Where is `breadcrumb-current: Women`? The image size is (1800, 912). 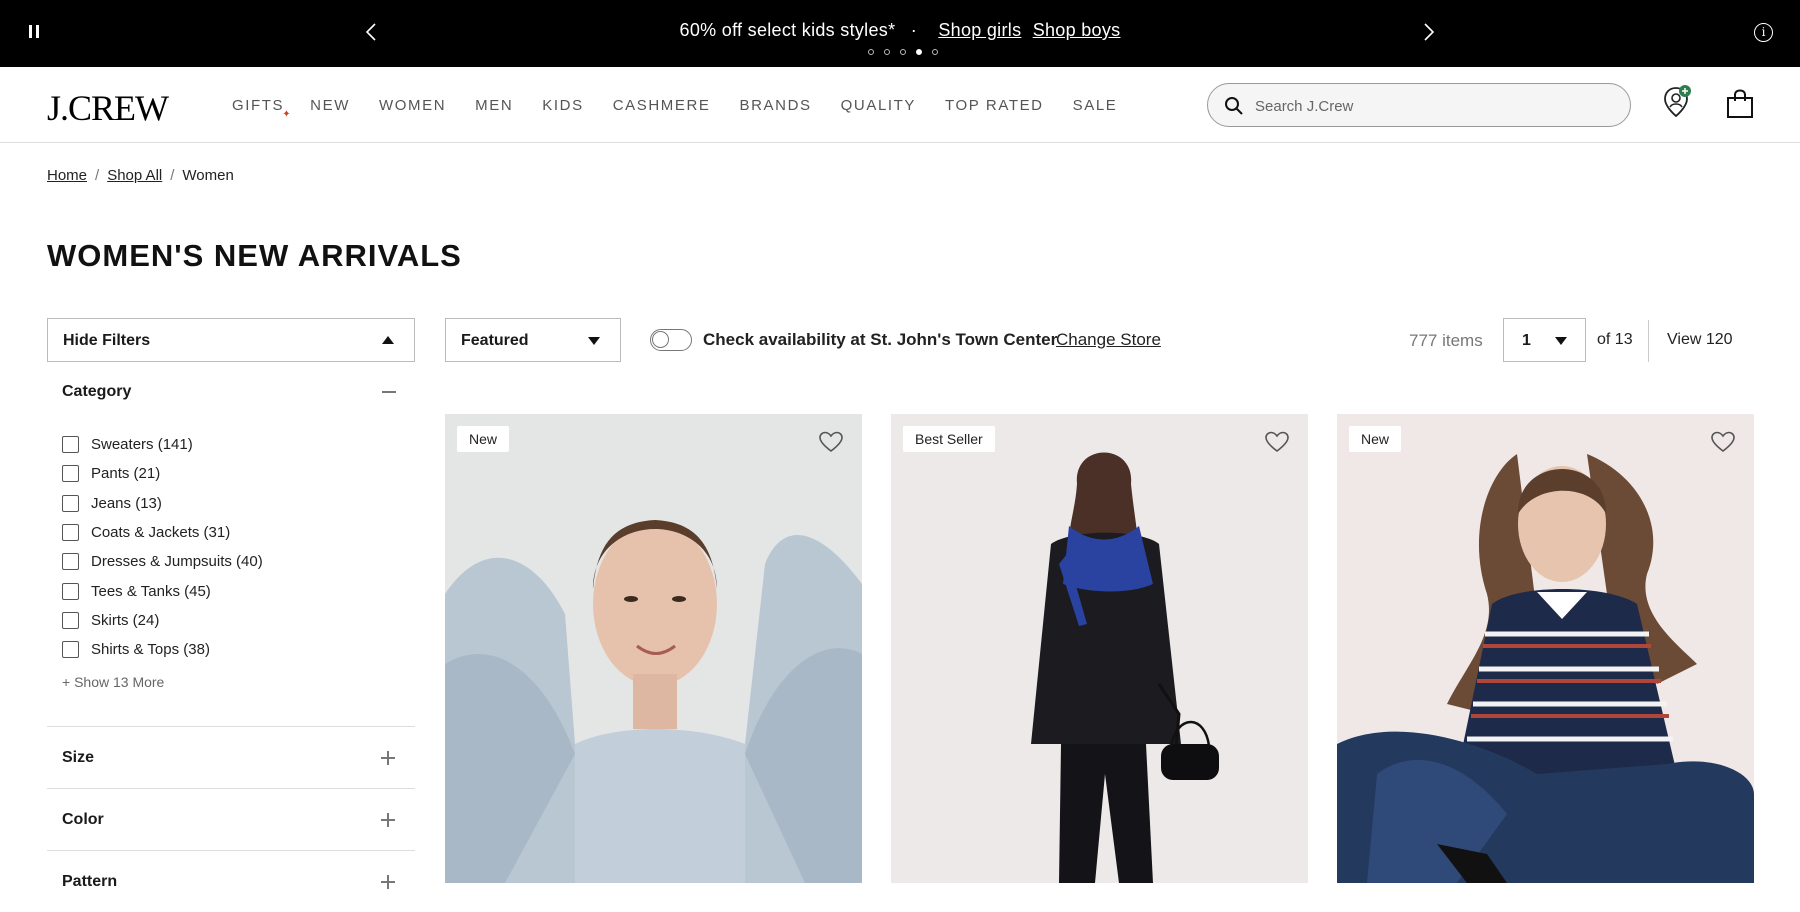
breadcrumb-current: Women is located at coordinates (208, 175).